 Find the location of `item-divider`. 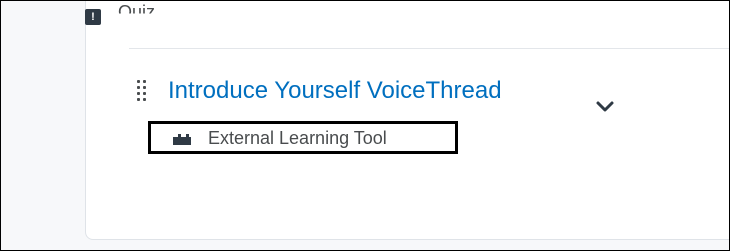

item-divider is located at coordinates (429, 48).